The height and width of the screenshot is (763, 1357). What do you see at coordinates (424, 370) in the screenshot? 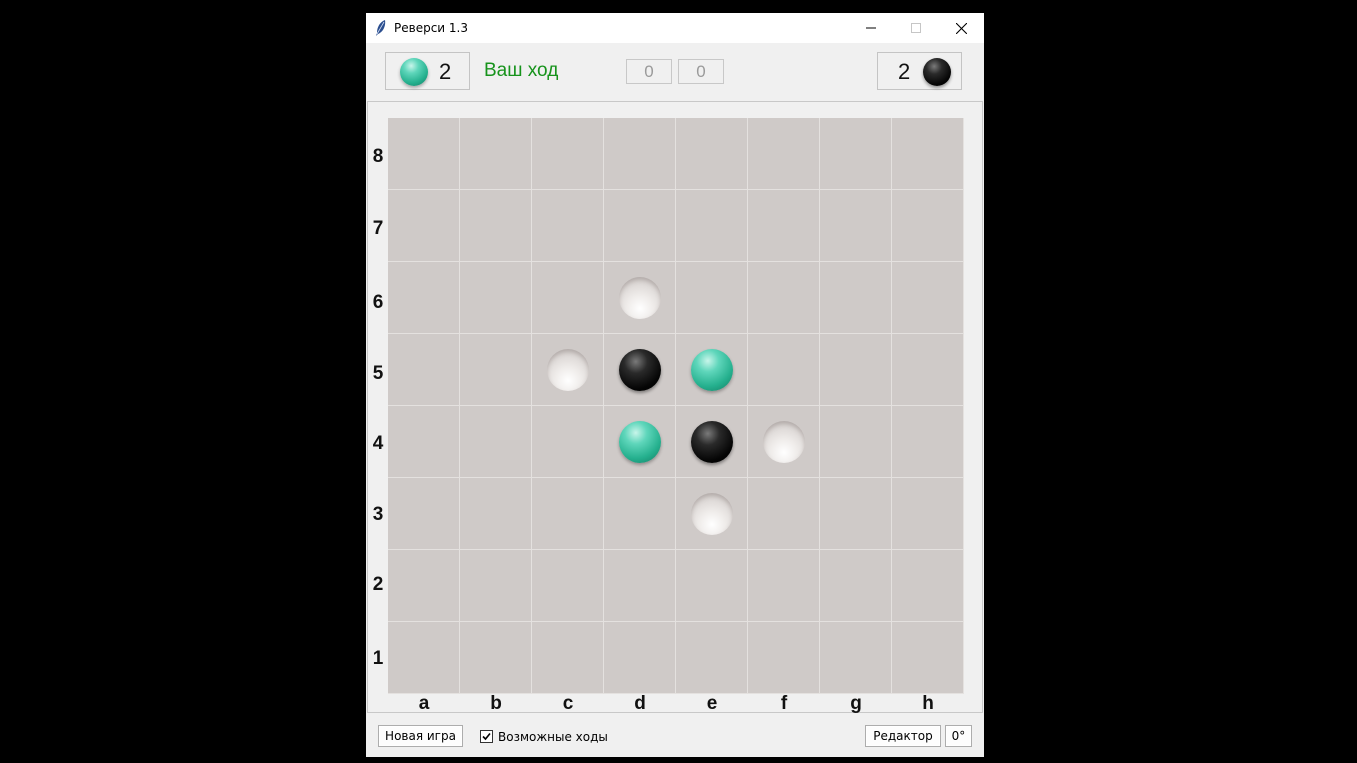
I see `board-cell-a5` at bounding box center [424, 370].